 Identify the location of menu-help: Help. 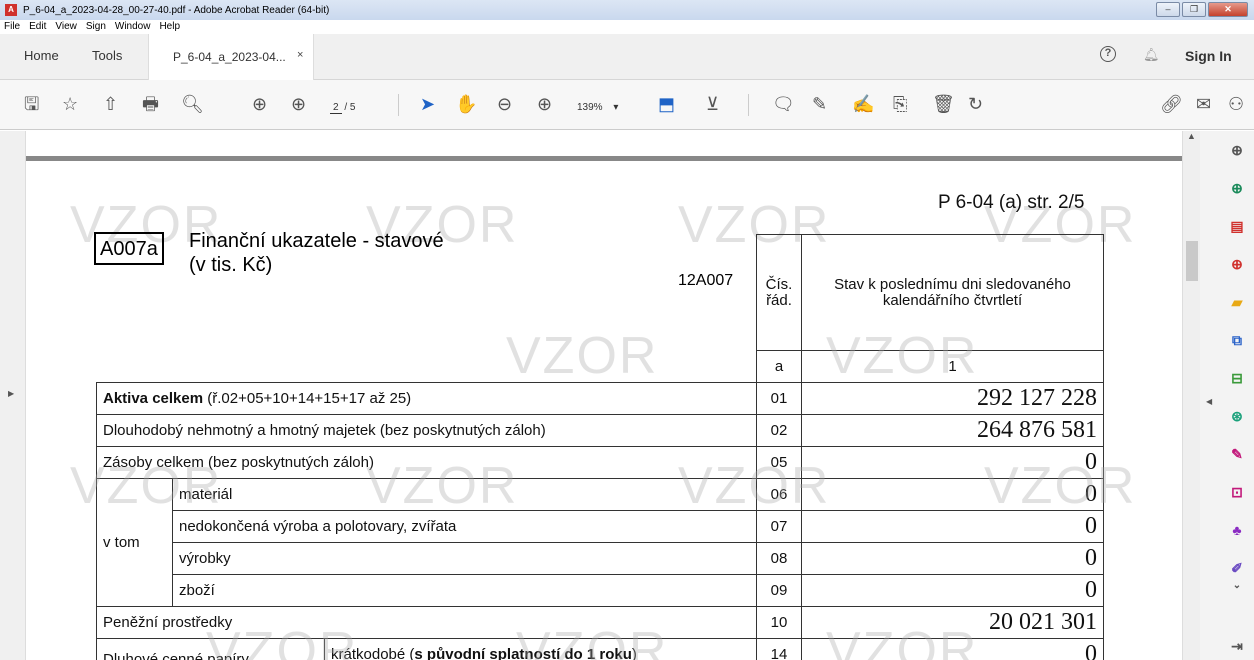
(169, 27).